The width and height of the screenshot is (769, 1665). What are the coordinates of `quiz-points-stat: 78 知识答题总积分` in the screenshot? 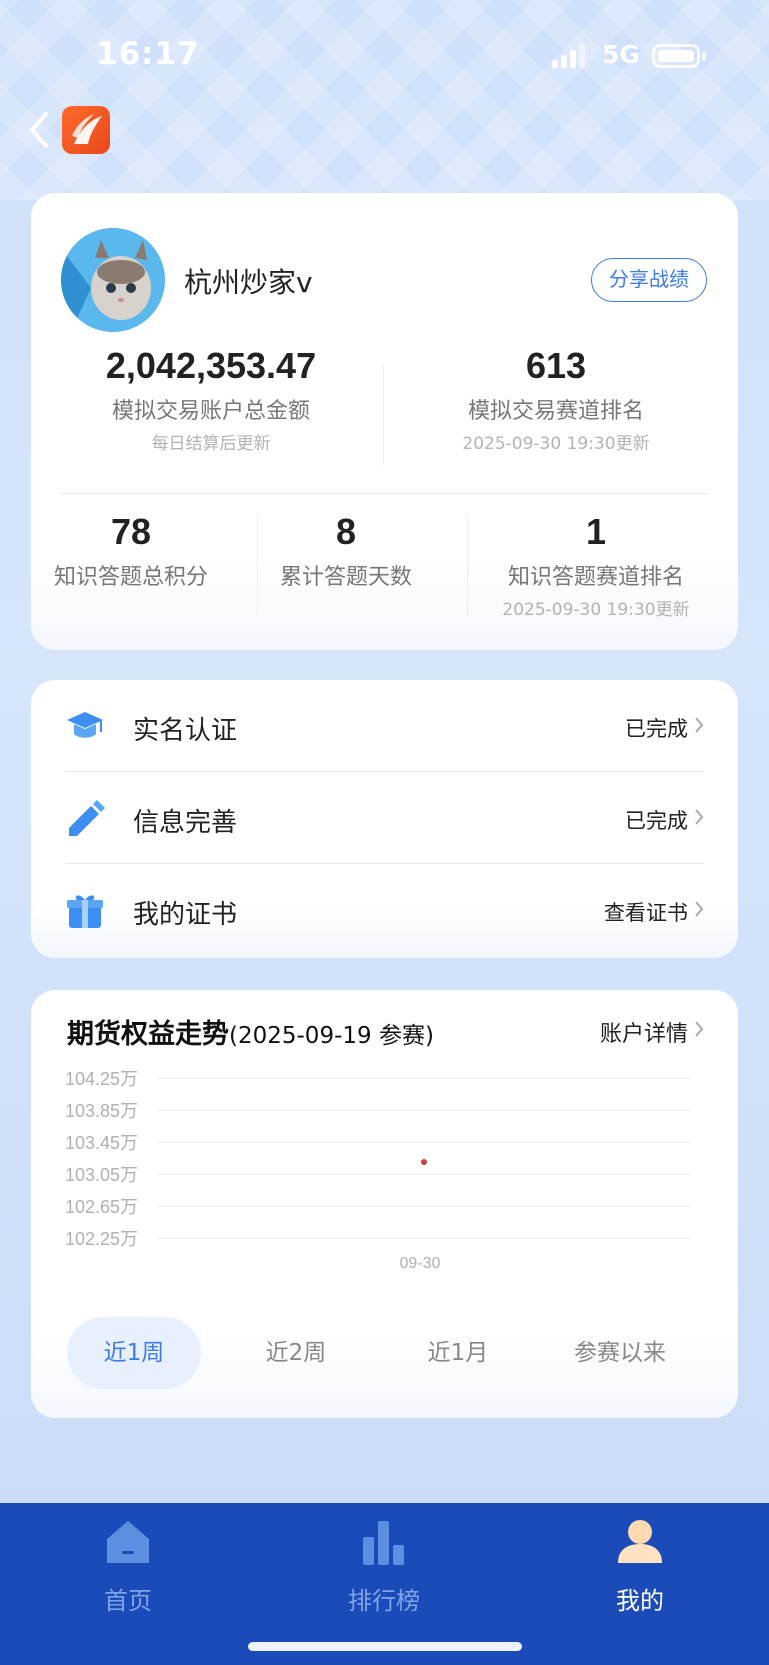 It's located at (131, 551).